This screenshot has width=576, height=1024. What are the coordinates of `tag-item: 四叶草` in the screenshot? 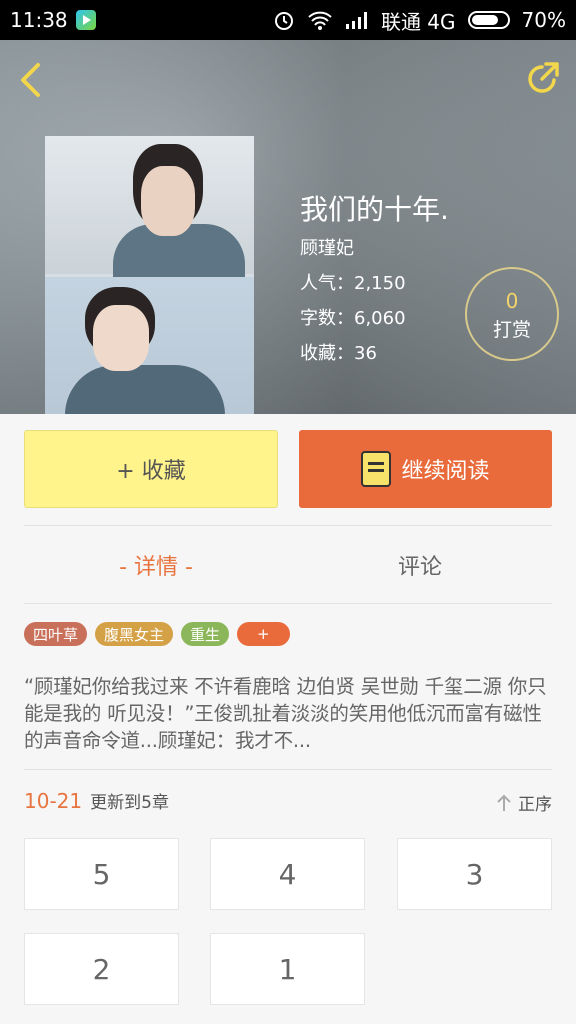 It's located at (56, 634).